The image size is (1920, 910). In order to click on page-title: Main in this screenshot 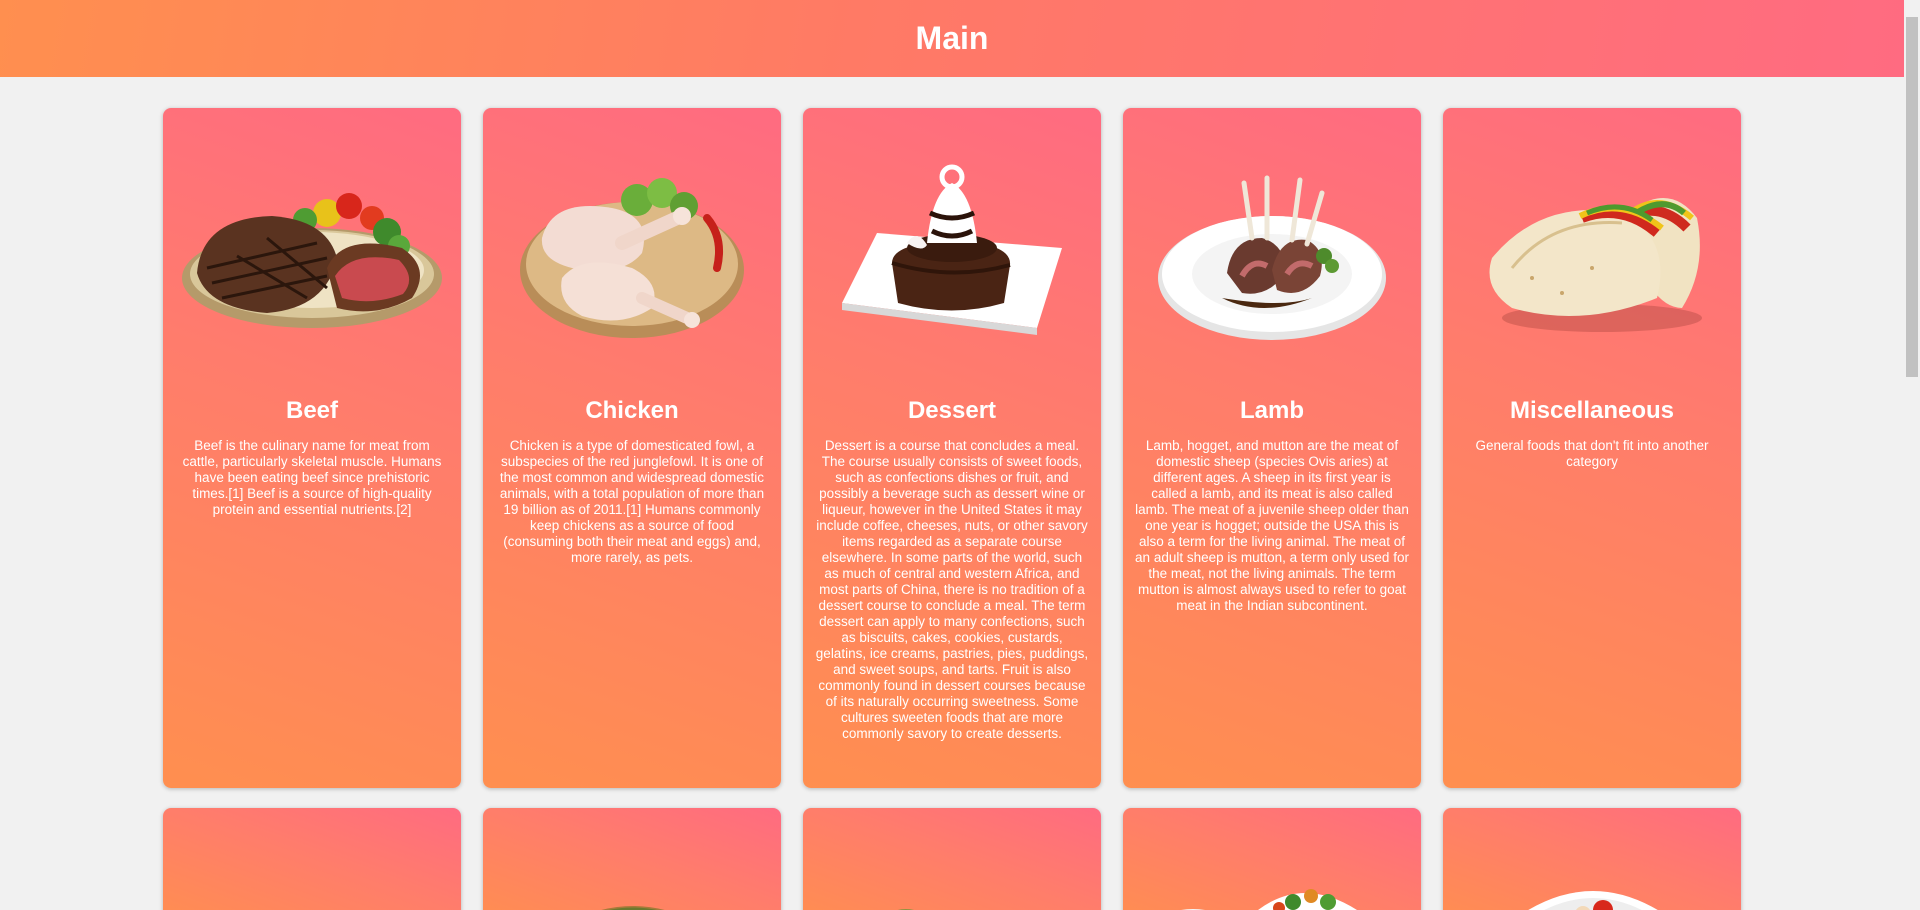, I will do `click(952, 38)`.